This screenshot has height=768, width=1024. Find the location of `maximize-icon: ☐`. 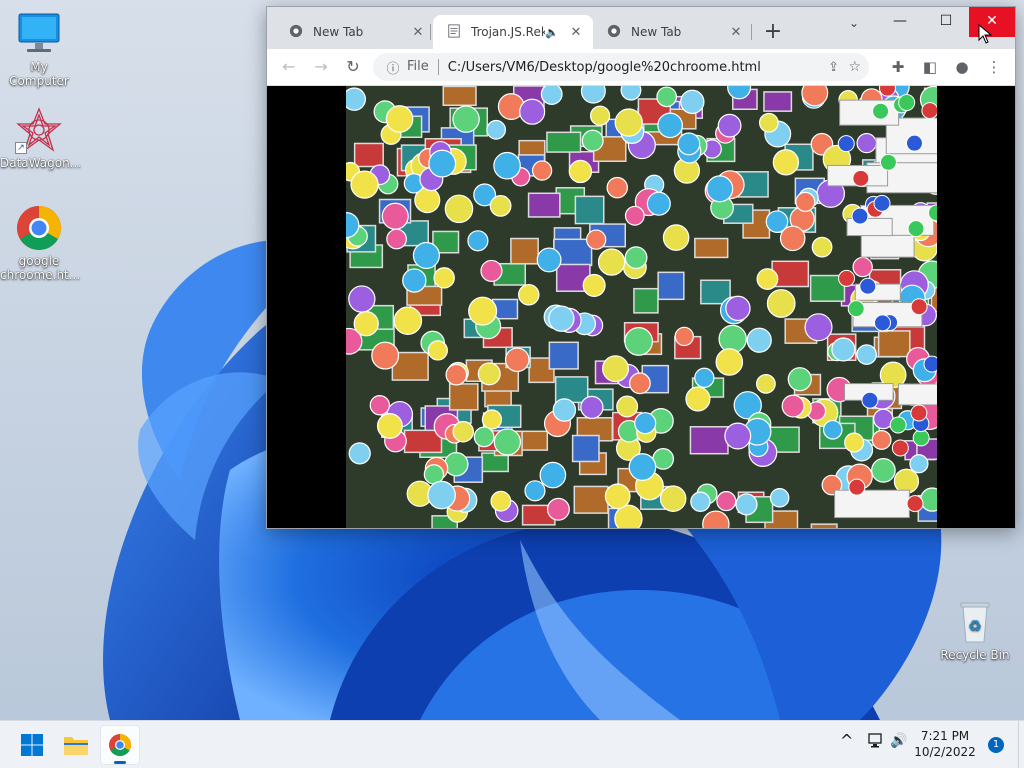

maximize-icon: ☐ is located at coordinates (946, 21).